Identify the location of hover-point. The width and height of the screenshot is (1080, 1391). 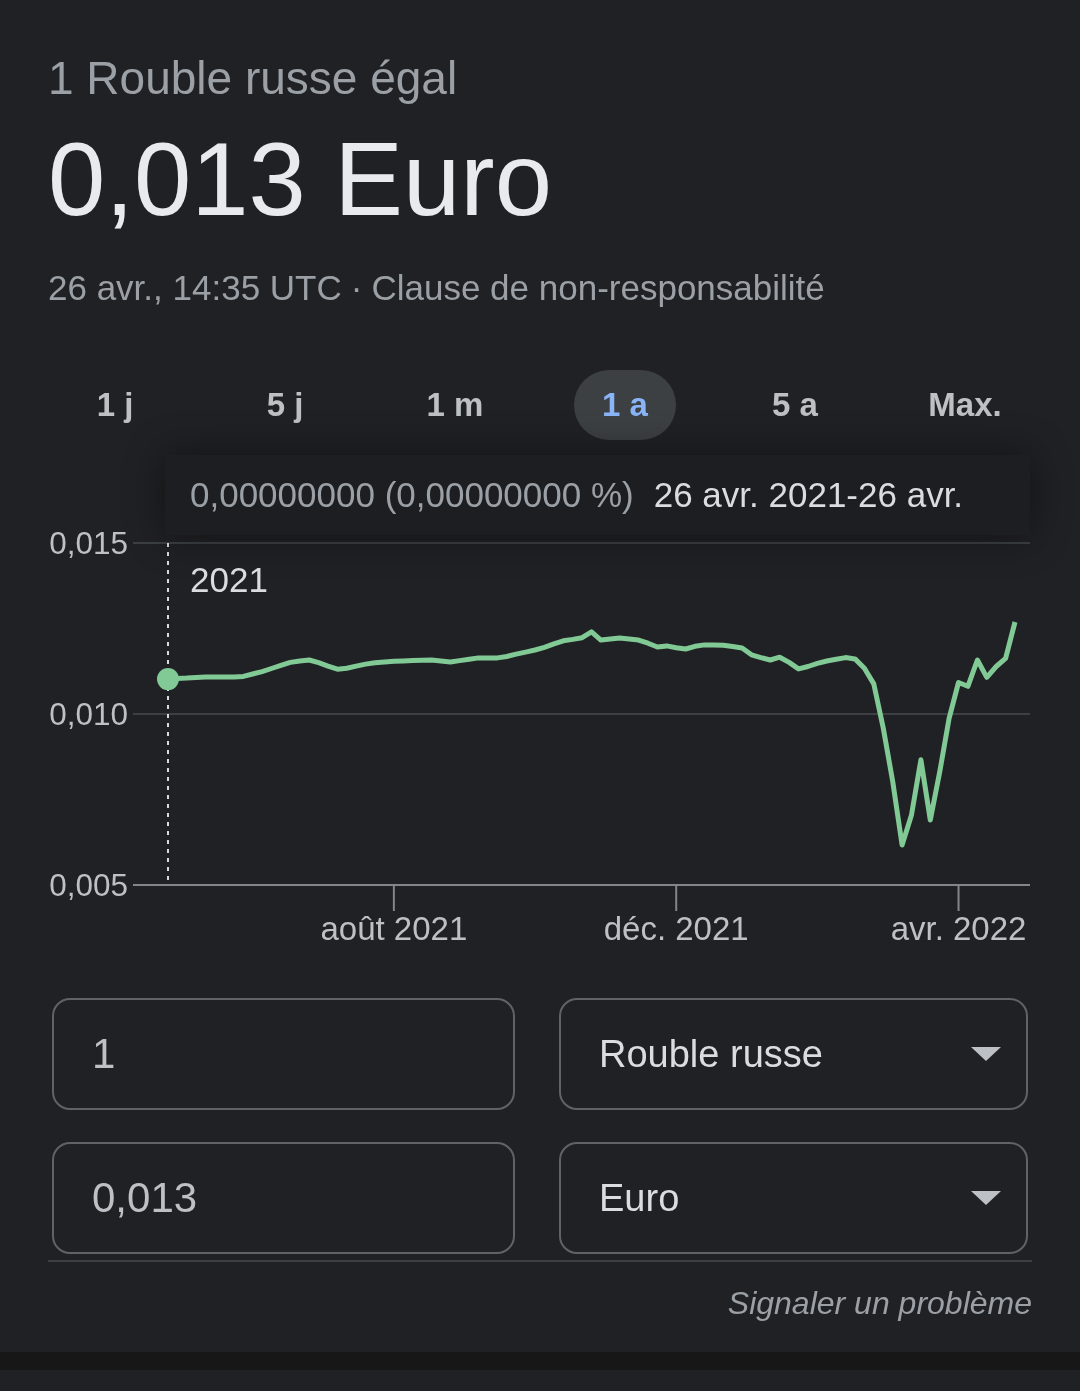
(168, 679).